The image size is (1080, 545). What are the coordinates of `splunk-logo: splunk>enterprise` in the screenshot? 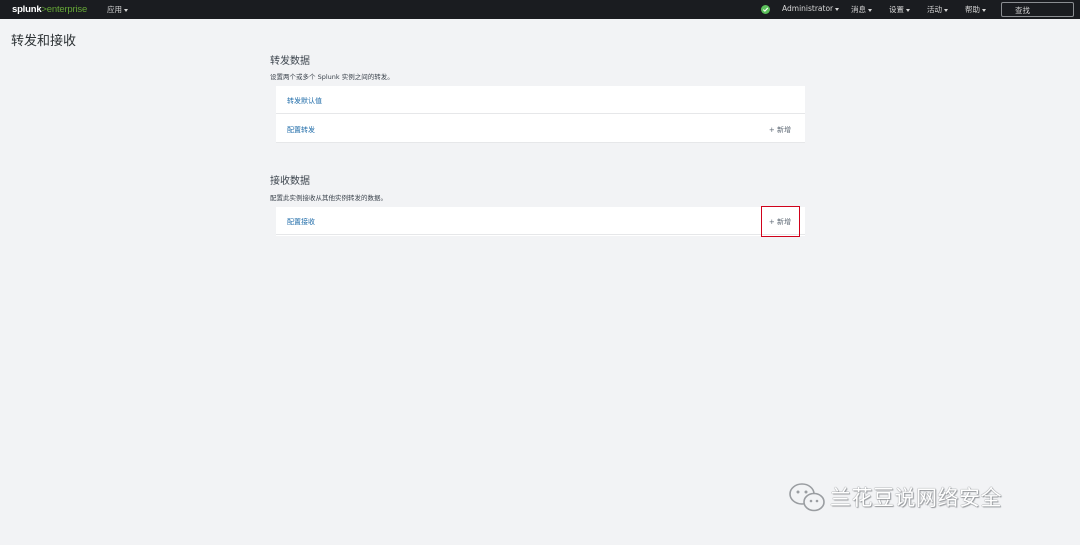 It's located at (49, 9).